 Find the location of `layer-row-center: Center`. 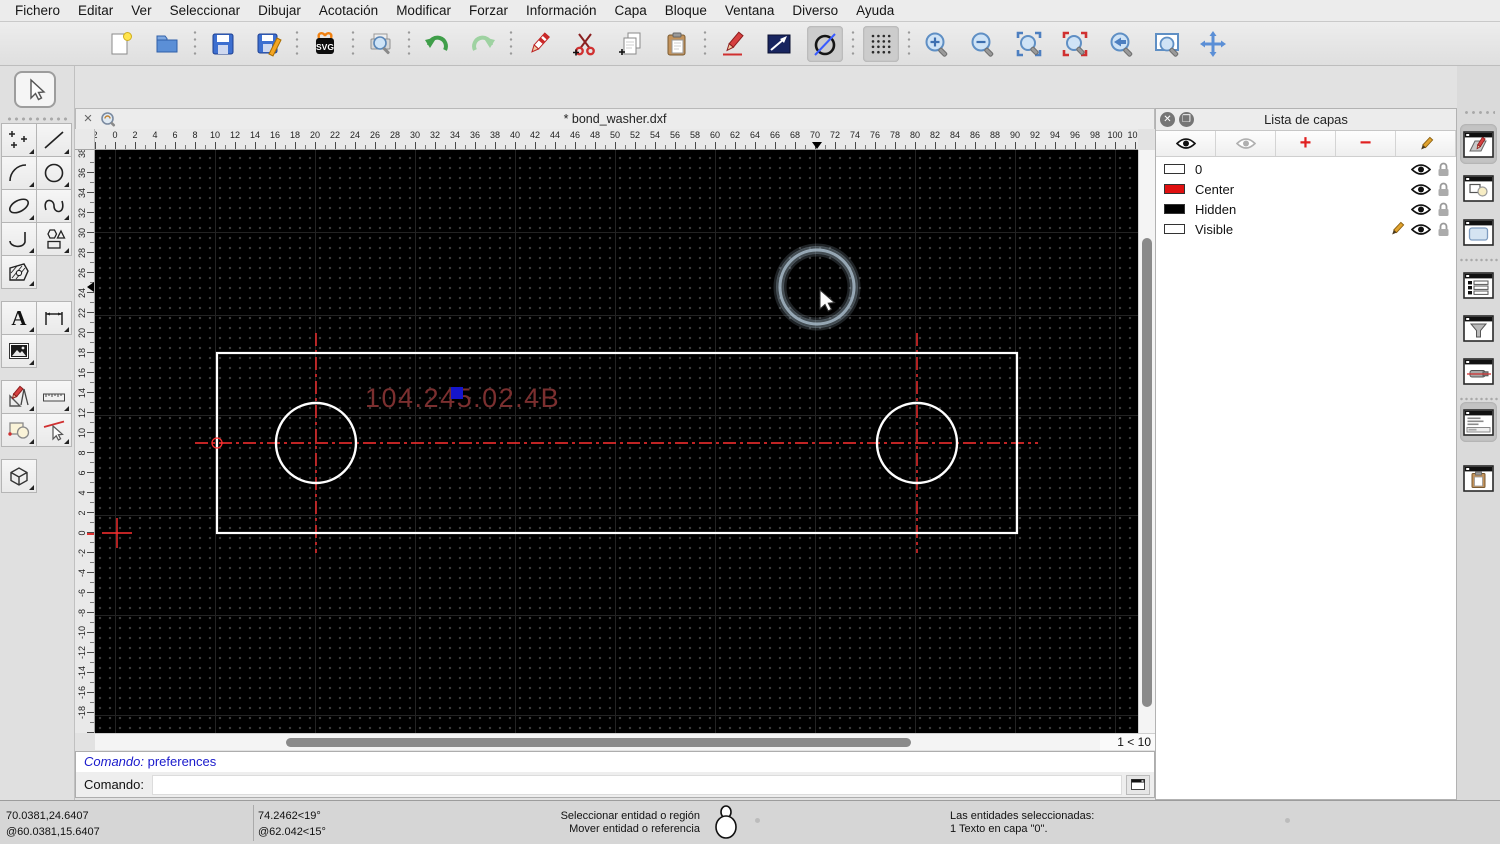

layer-row-center: Center is located at coordinates (1306, 189).